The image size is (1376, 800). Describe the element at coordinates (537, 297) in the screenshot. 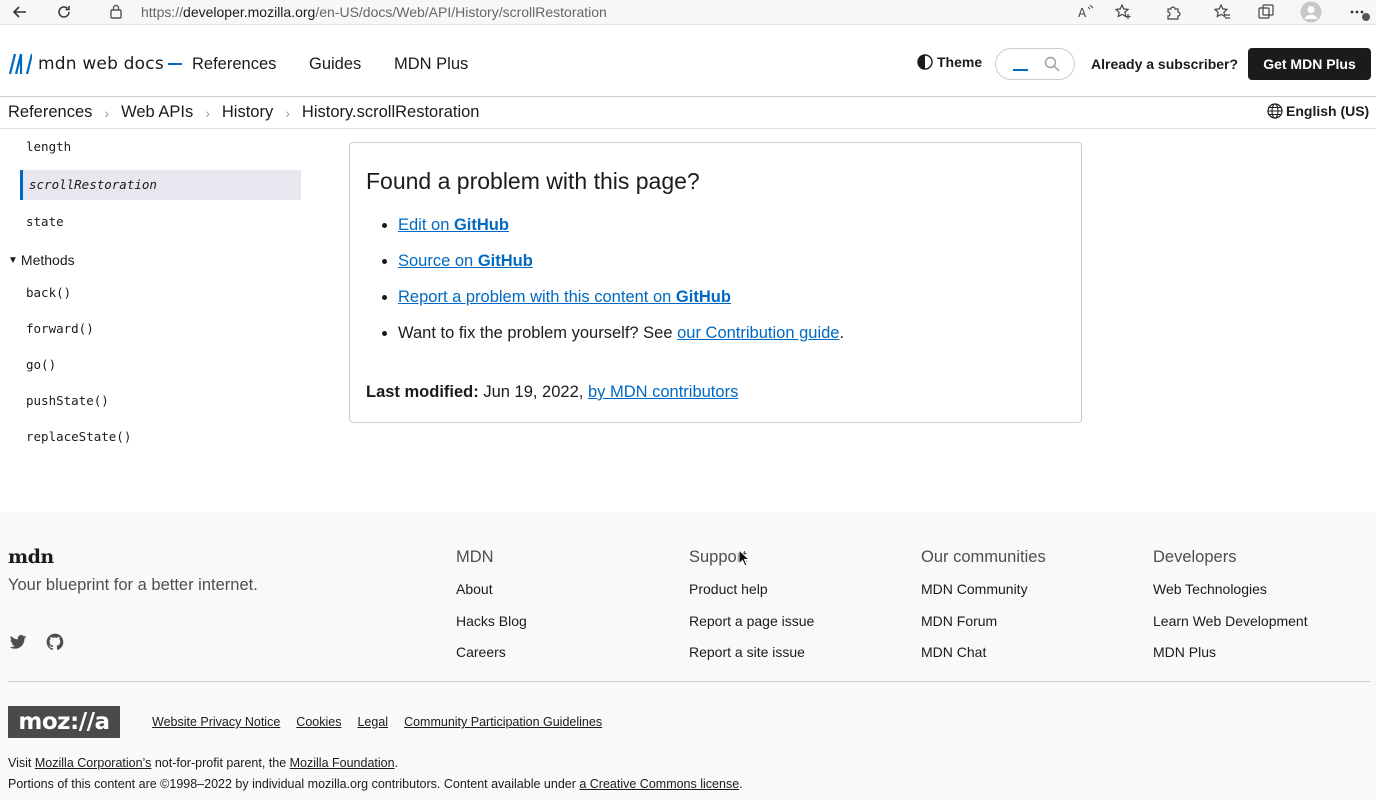

I see `link-text: Report a problem with this content on` at that location.